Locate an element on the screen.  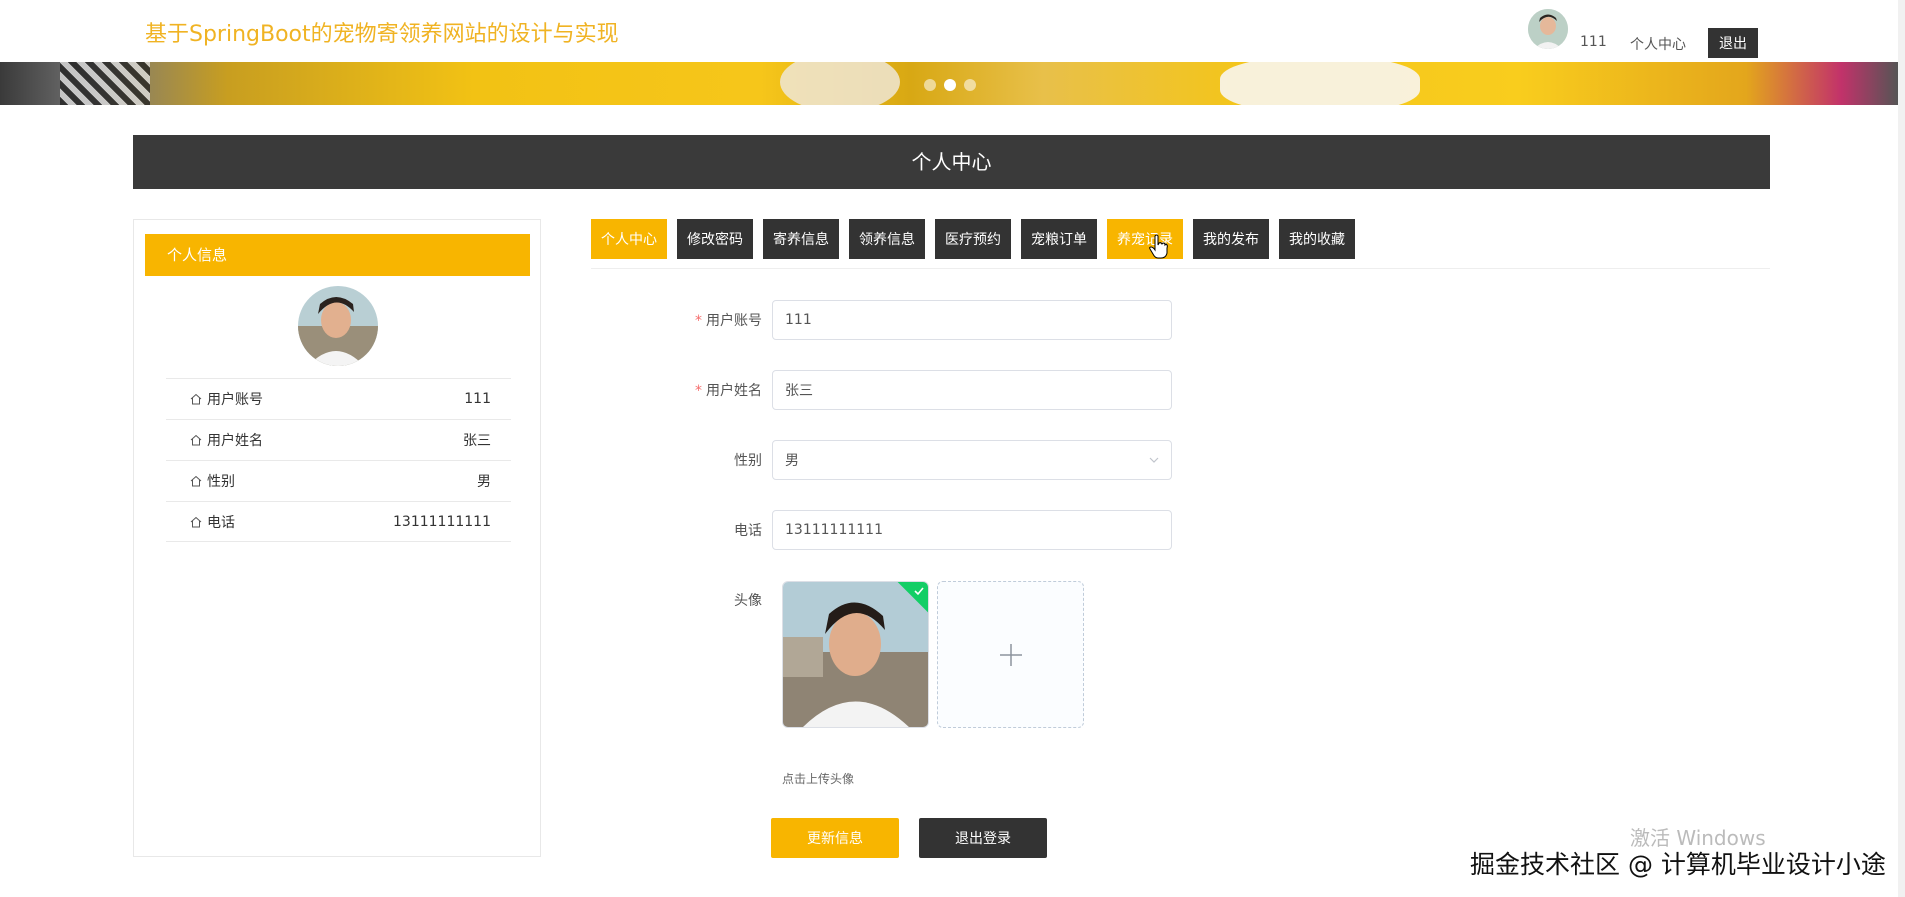
tab-my-posts: 我的发布 is located at coordinates (1231, 239).